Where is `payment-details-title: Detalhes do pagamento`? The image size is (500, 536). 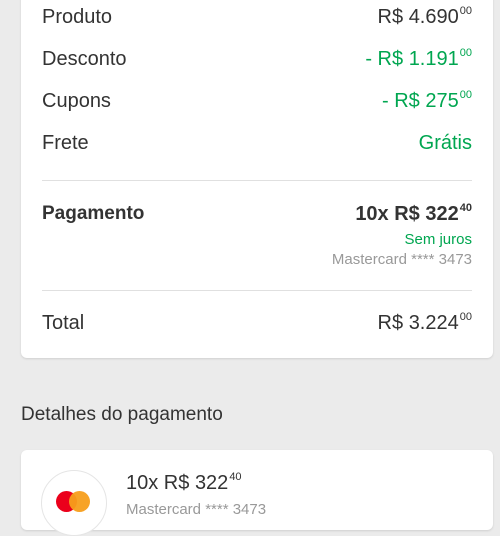
payment-details-title: Detalhes do pagamento is located at coordinates (122, 414).